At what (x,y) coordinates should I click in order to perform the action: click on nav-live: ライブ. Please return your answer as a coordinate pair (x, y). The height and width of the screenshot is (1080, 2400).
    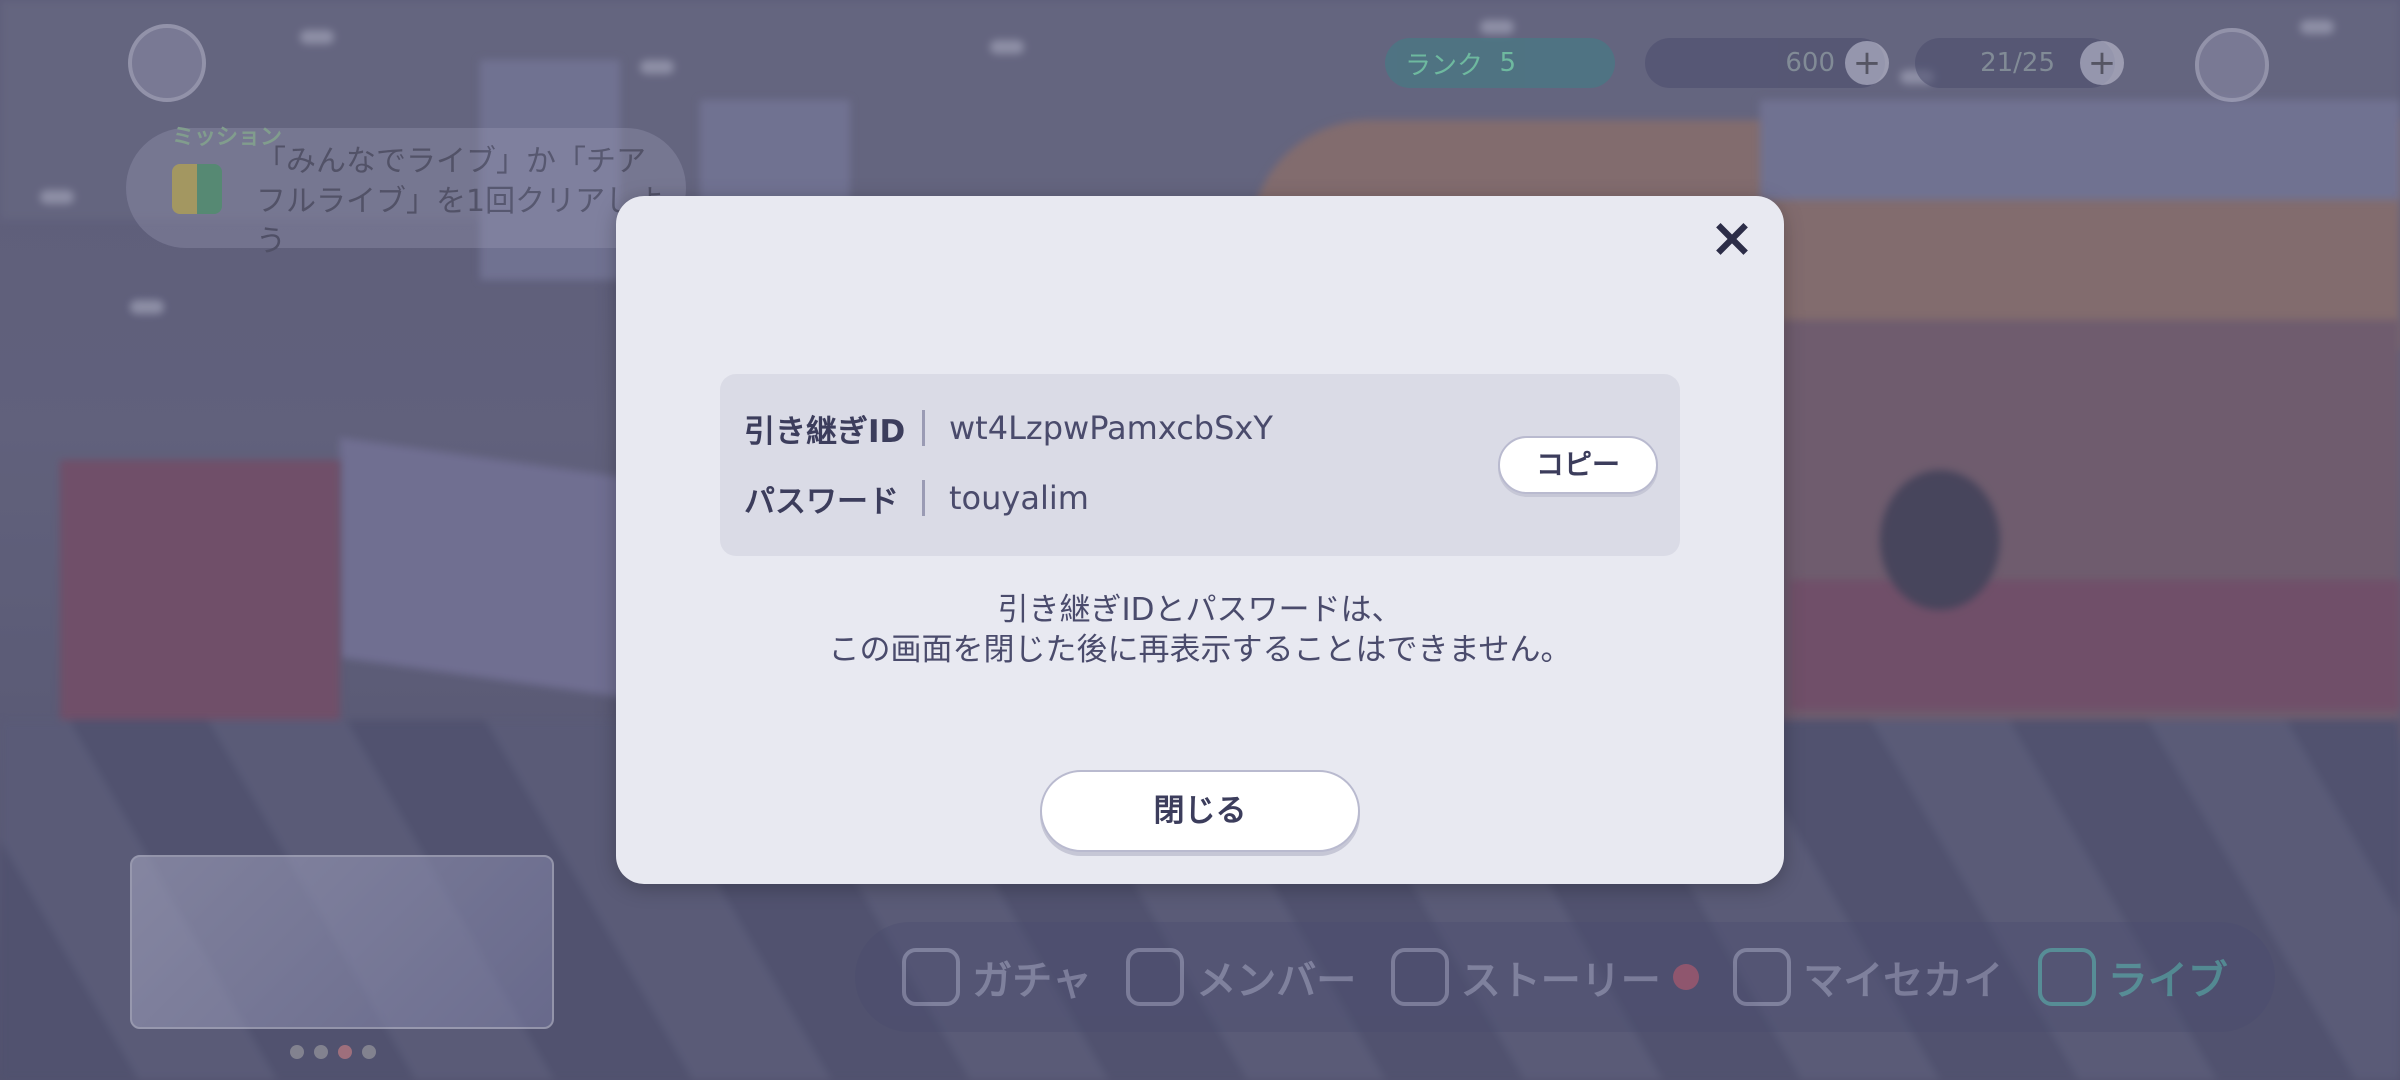
    Looking at the image, I should click on (2132, 977).